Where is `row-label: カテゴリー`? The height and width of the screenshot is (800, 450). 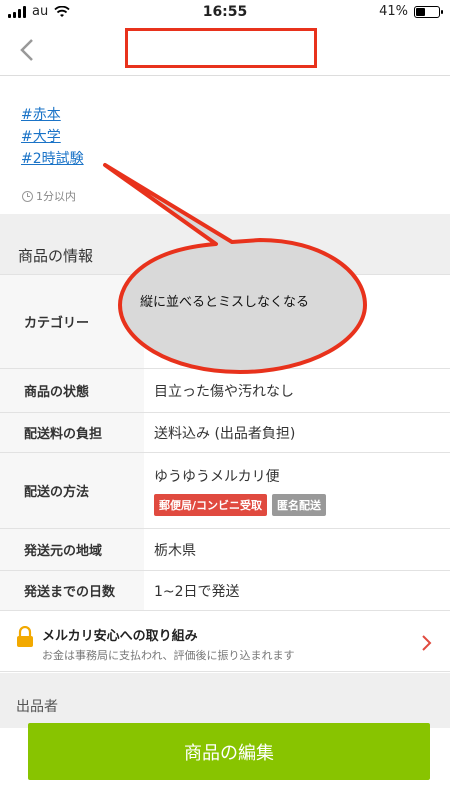
row-label: カテゴリー is located at coordinates (72, 321).